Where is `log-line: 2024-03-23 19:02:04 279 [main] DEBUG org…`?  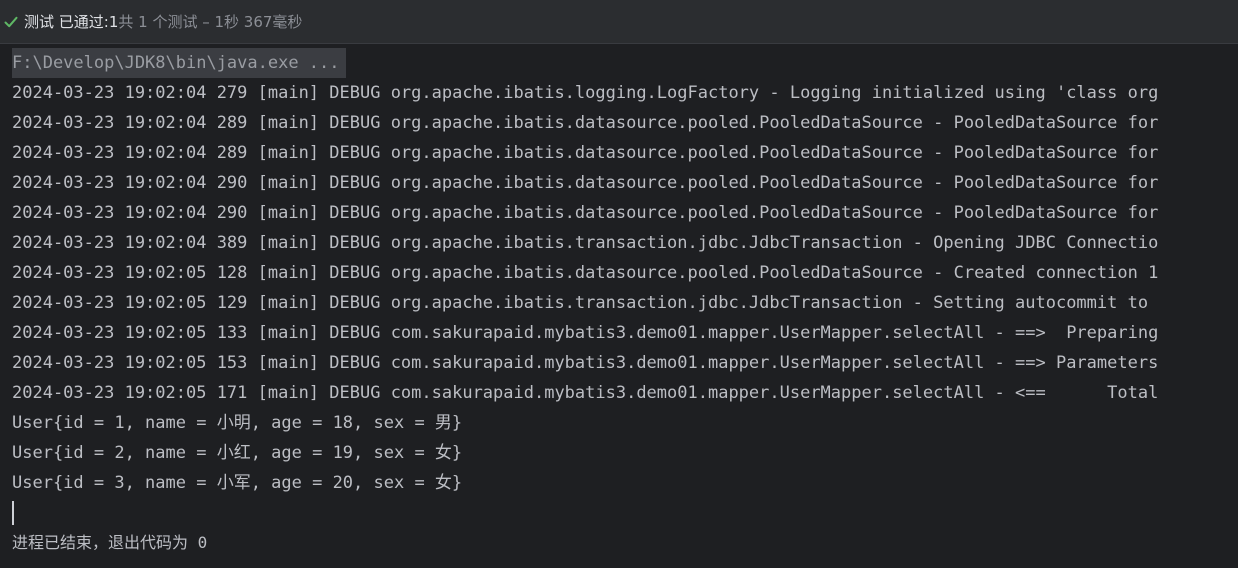 log-line: 2024-03-23 19:02:04 279 [main] DEBUG org… is located at coordinates (585, 93).